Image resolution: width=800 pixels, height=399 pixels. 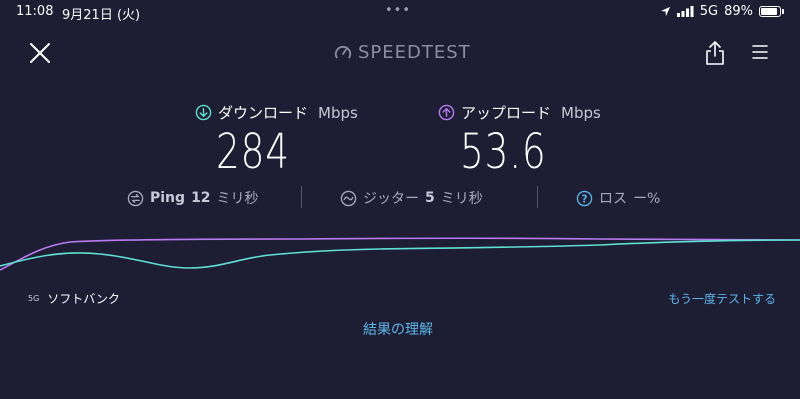 What do you see at coordinates (770, 11) in the screenshot?
I see `battery-icon` at bounding box center [770, 11].